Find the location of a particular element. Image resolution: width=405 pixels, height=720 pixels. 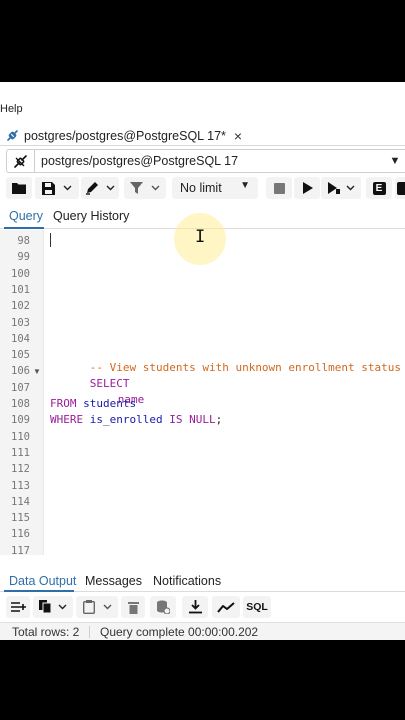

status-separator is located at coordinates (89, 632).